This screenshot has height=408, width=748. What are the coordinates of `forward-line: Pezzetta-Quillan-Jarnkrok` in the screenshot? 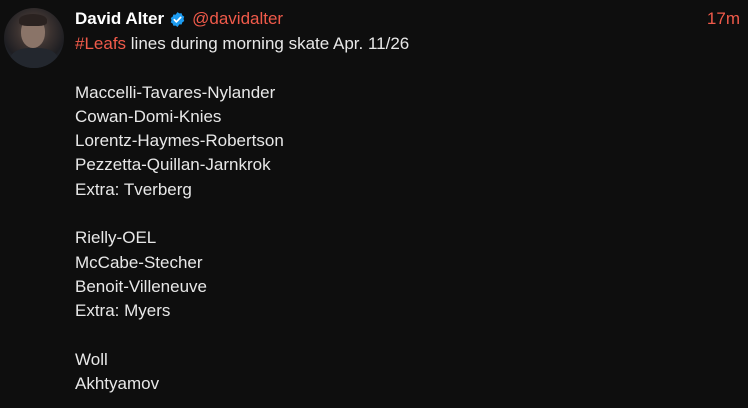 It's located at (173, 165).